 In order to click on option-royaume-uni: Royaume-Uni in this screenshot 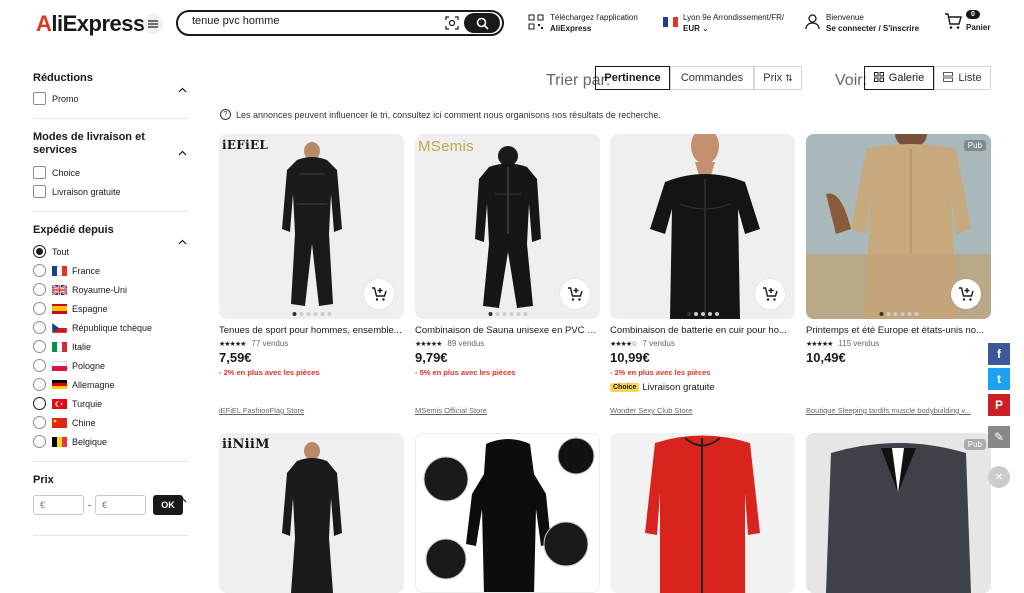, I will do `click(110, 289)`.